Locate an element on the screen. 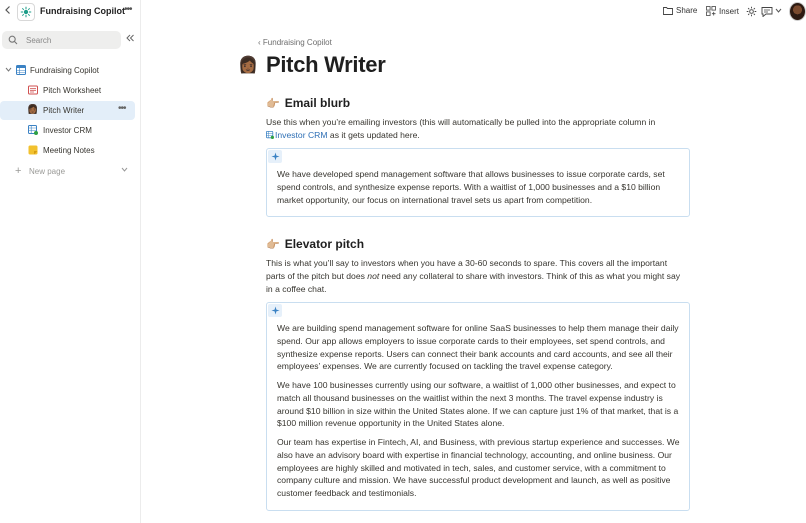 The height and width of the screenshot is (523, 806). sidebar-item-meeting-notes: Meeting Notes is located at coordinates (67, 150).